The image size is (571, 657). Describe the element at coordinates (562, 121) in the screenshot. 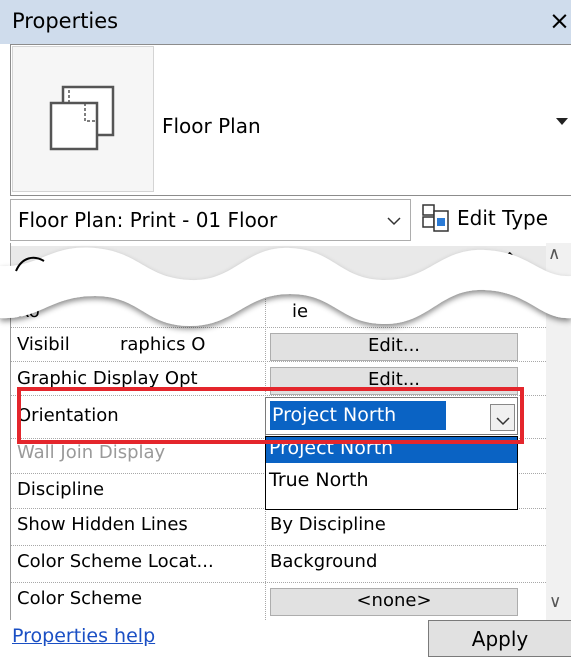

I see `triangle-down-icon` at that location.